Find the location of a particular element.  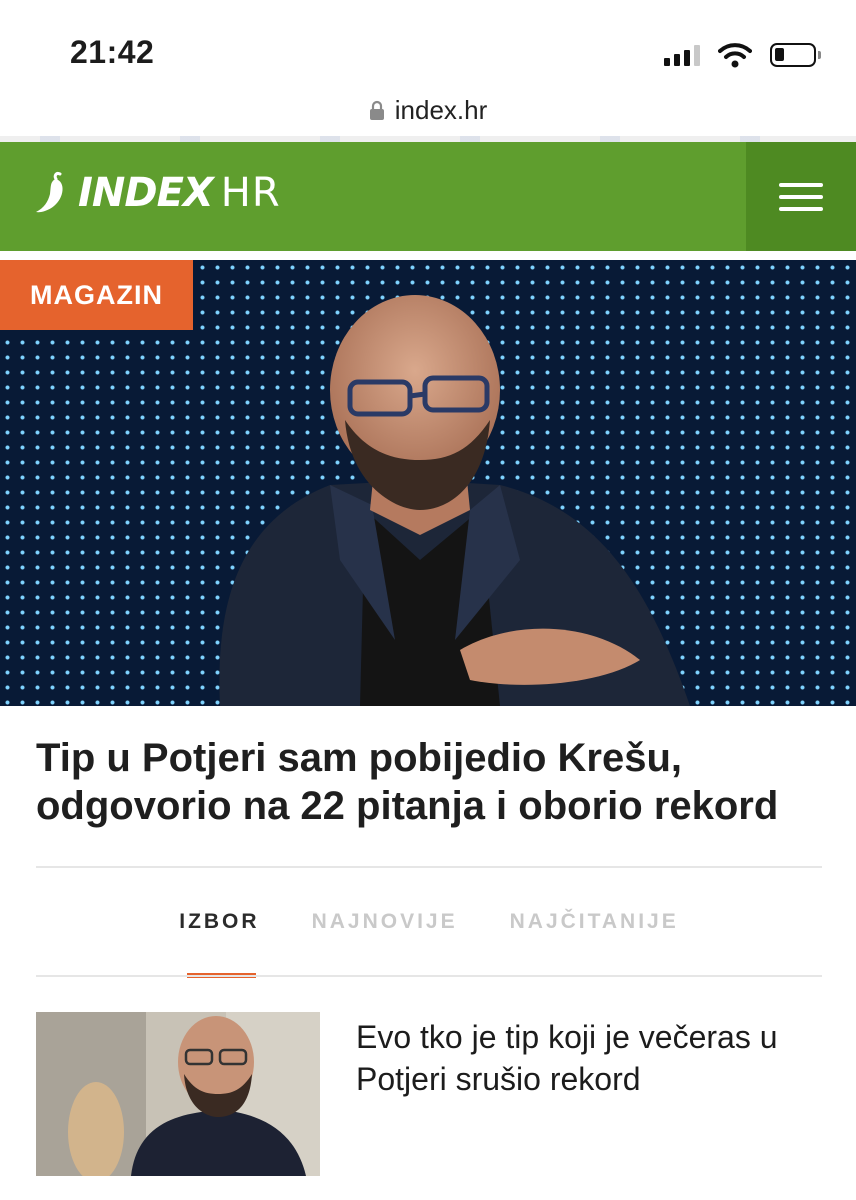

address-bar: index.hr is located at coordinates (428, 110).